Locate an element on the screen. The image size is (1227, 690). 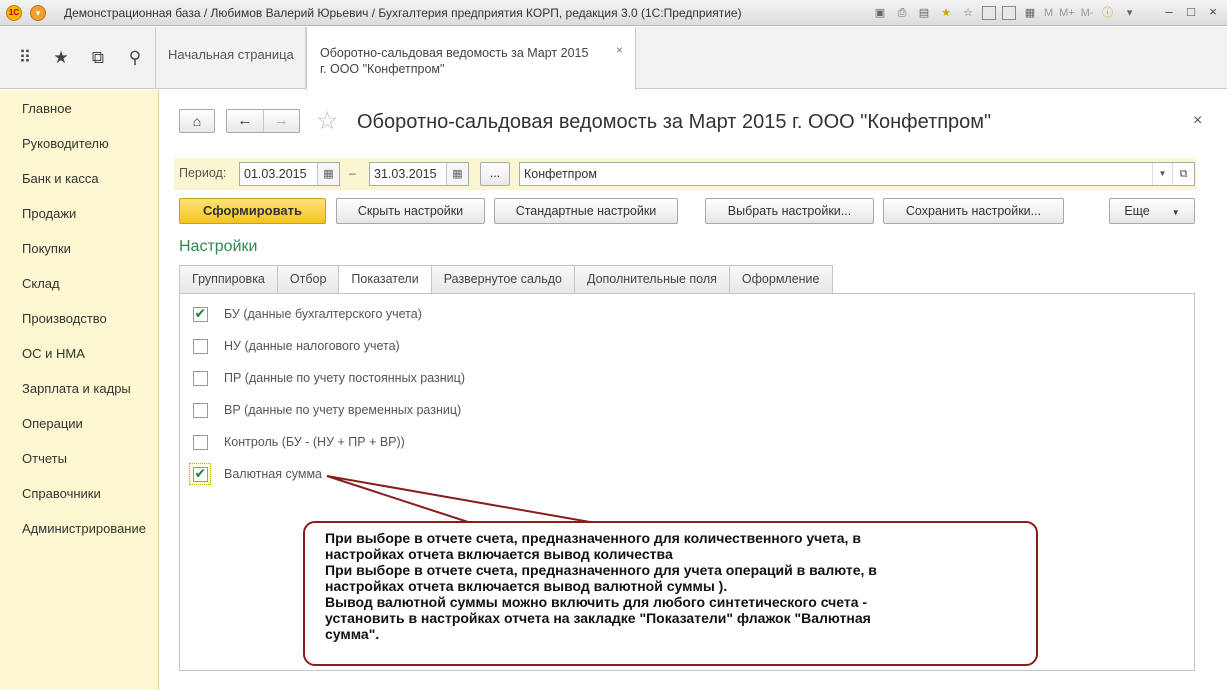
tab-filter: Отбор is located at coordinates (307, 279).